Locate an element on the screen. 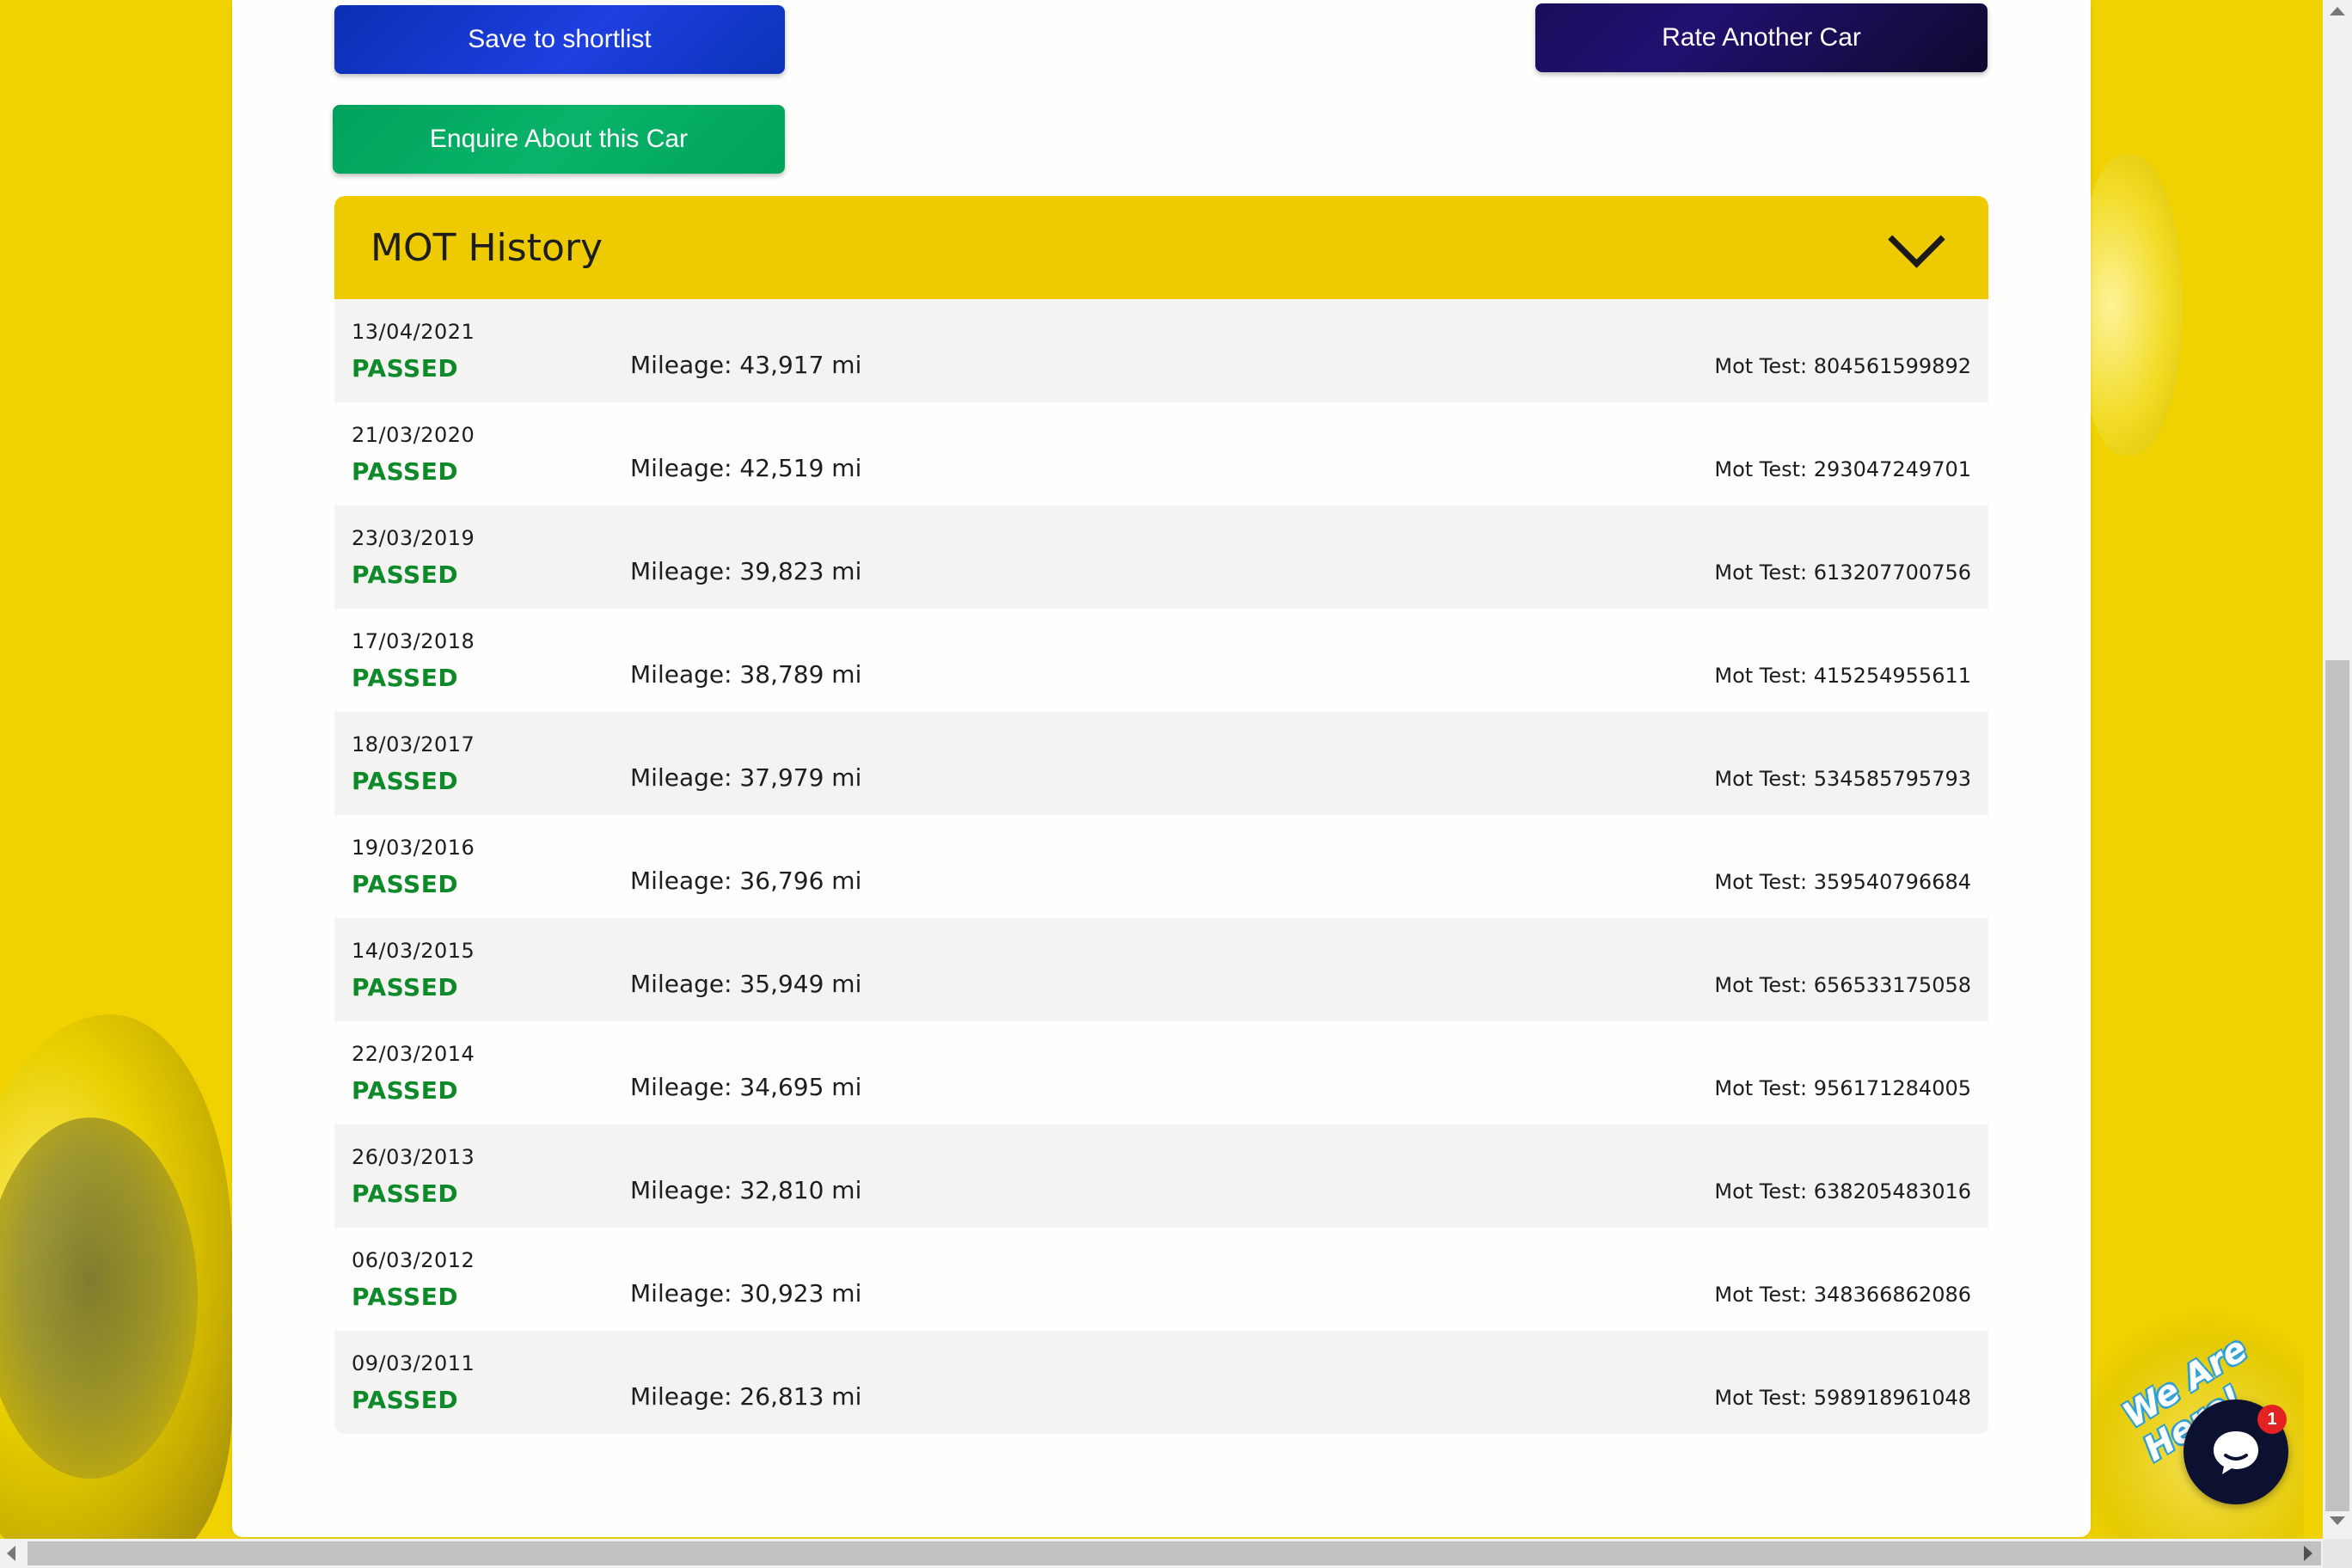 Image resolution: width=2352 pixels, height=1568 pixels. mot-date: 19/03/2016 is located at coordinates (413, 848).